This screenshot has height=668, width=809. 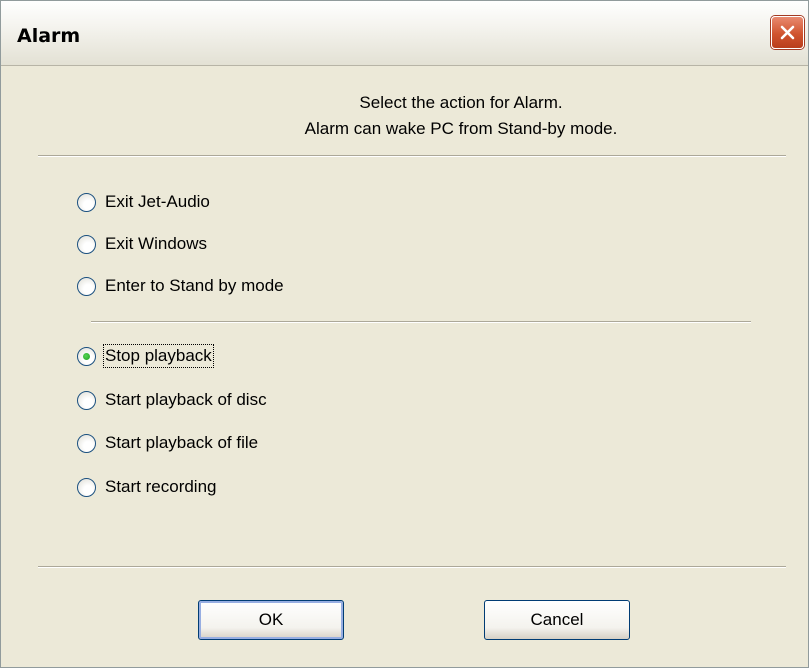 I want to click on prompt-line-2: Alarm can wake PC from Stand-by mode., so click(x=461, y=128).